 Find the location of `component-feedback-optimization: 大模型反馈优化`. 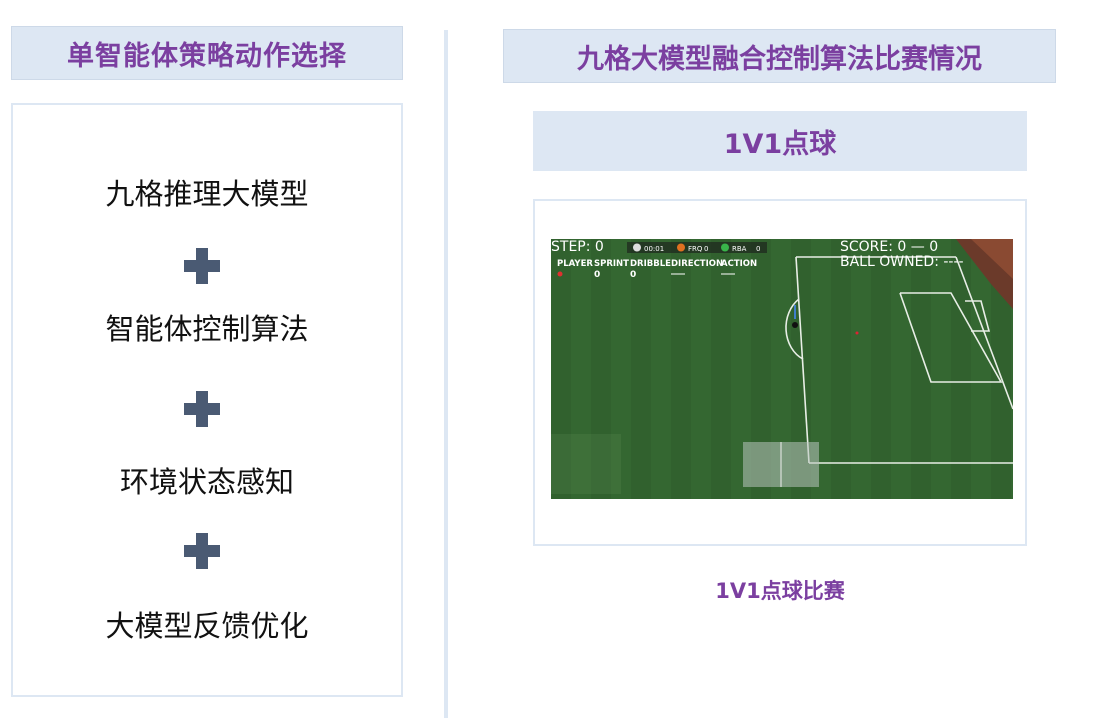

component-feedback-optimization: 大模型反馈优化 is located at coordinates (207, 626).